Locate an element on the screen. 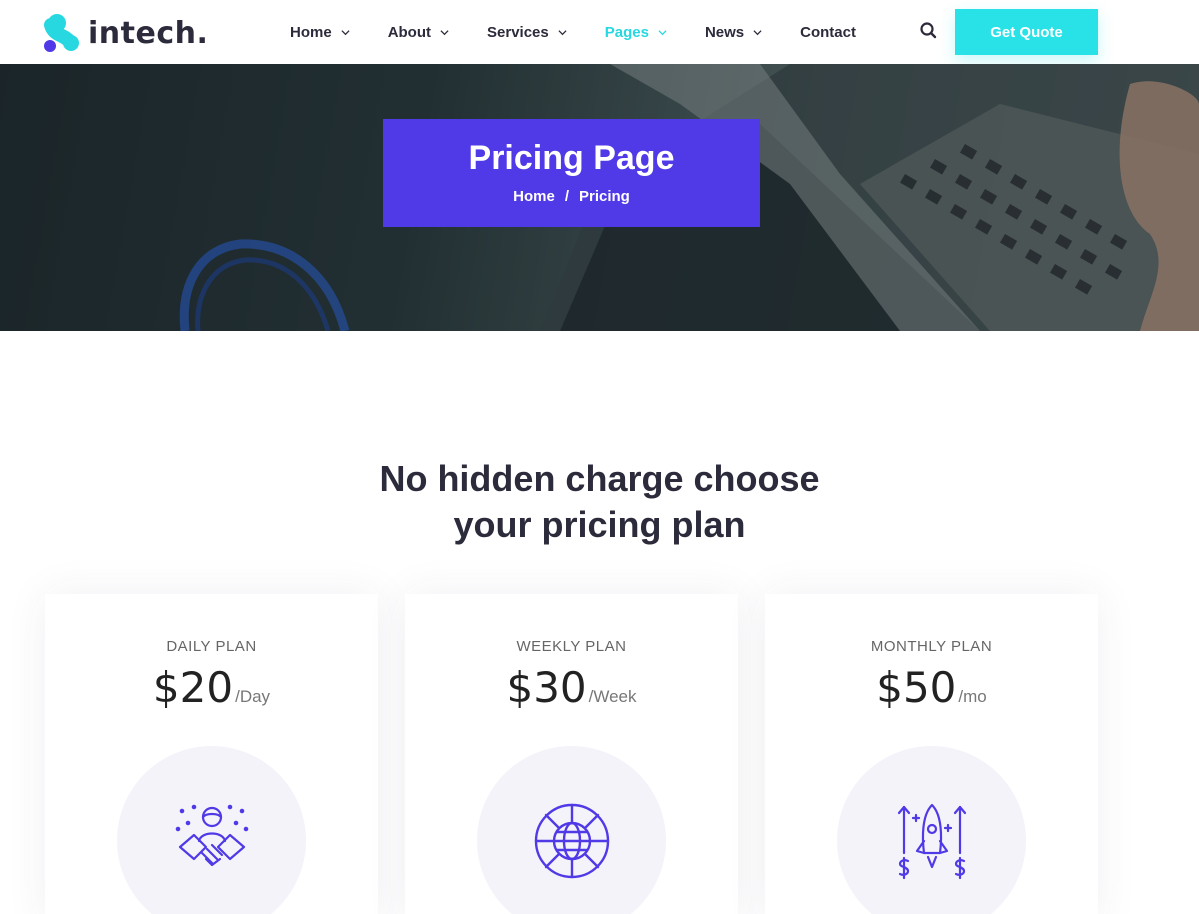  pricing-card-weekly: WEEKLY PLAN $30 /Week is located at coordinates (571, 754).